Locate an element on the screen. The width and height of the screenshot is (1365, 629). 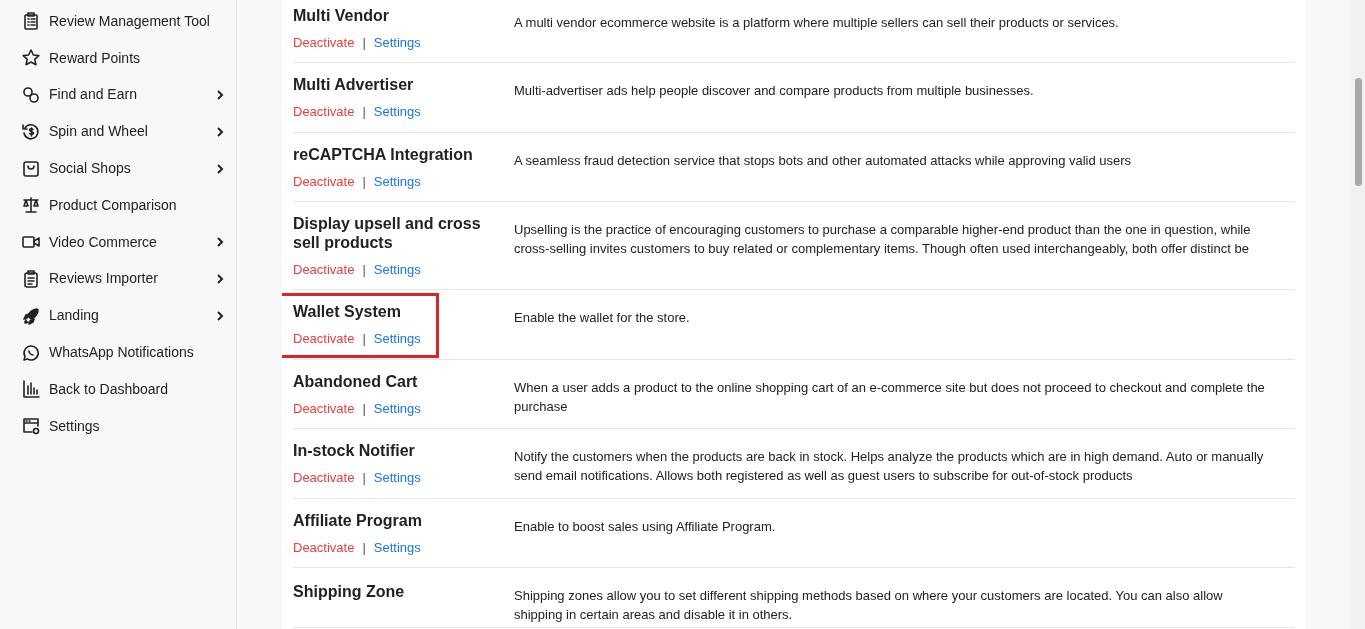
sidebar-item: Settings is located at coordinates (118, 426).